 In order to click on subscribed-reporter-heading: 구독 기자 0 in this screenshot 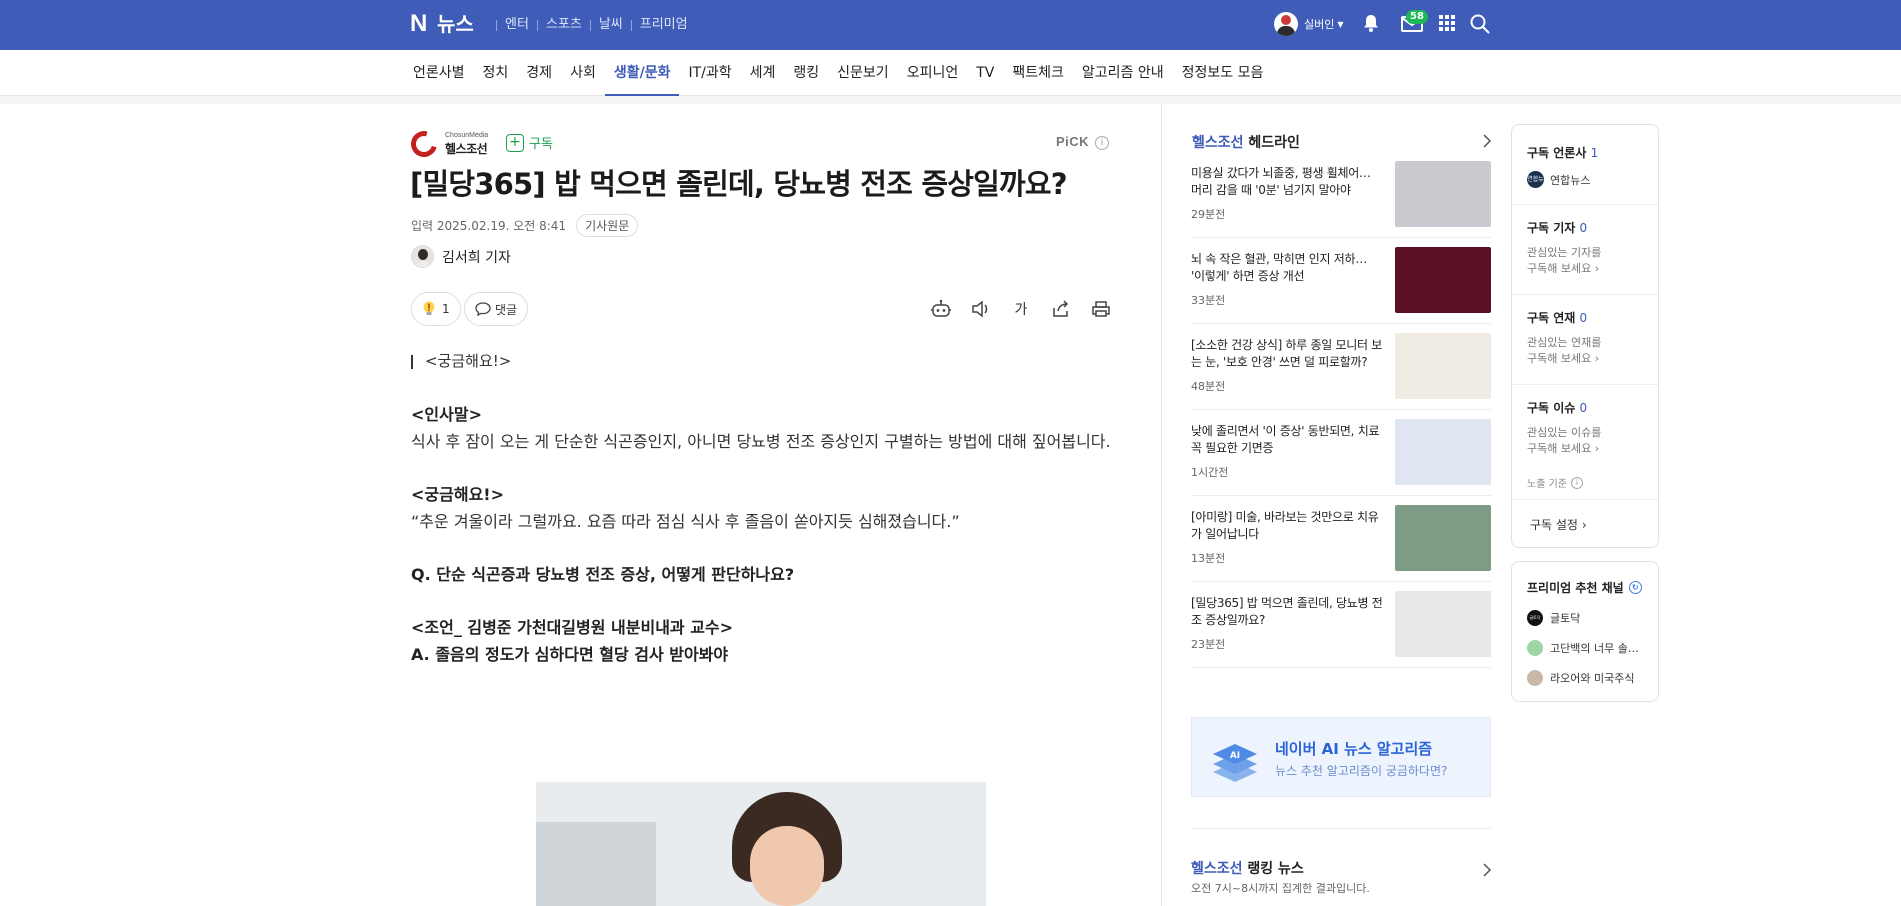, I will do `click(1557, 227)`.